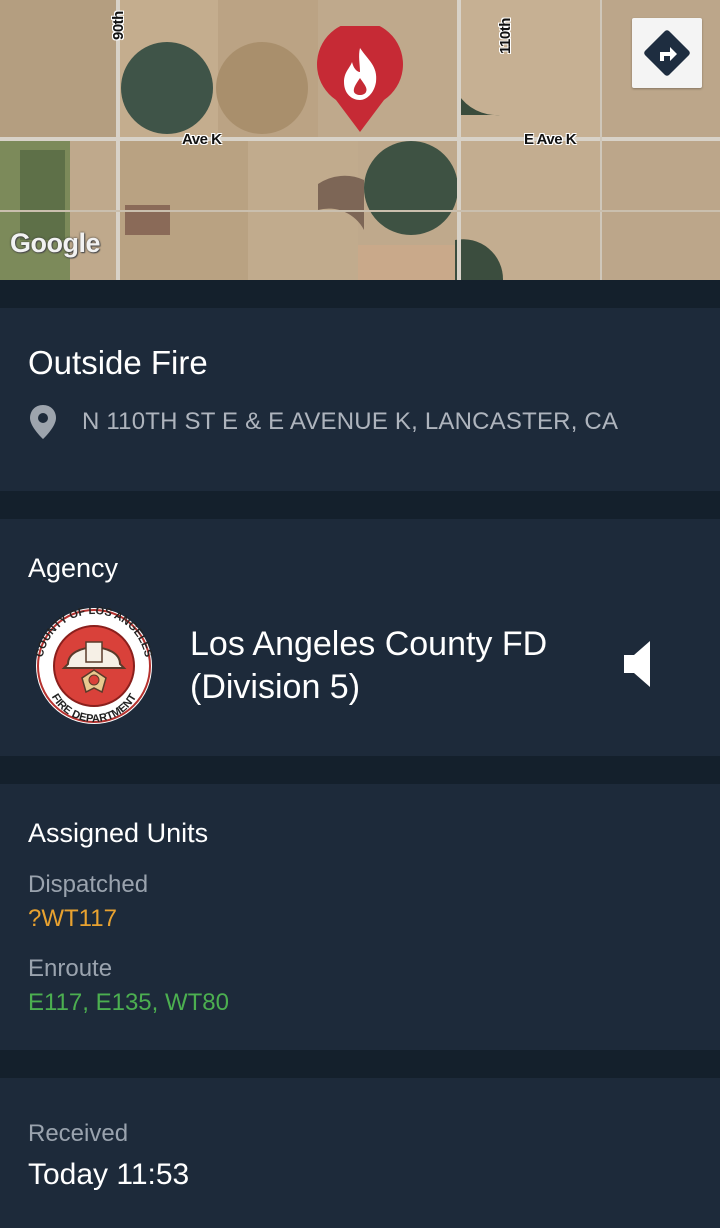 Image resolution: width=720 pixels, height=1228 pixels. What do you see at coordinates (360, 1153) in the screenshot?
I see `received-card: Received Today 11:53` at bounding box center [360, 1153].